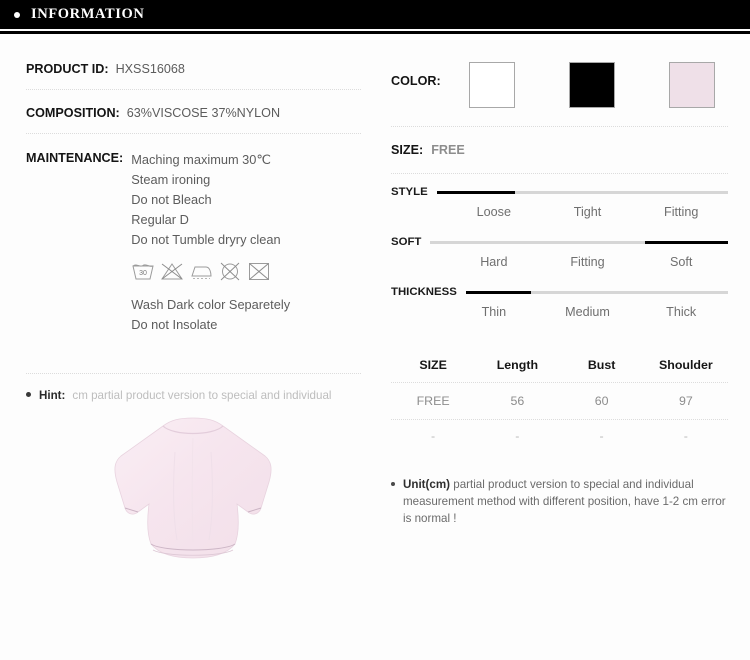 Image resolution: width=750 pixels, height=660 pixels. What do you see at coordinates (88, 14) in the screenshot?
I see `page-title: INFORMATION` at bounding box center [88, 14].